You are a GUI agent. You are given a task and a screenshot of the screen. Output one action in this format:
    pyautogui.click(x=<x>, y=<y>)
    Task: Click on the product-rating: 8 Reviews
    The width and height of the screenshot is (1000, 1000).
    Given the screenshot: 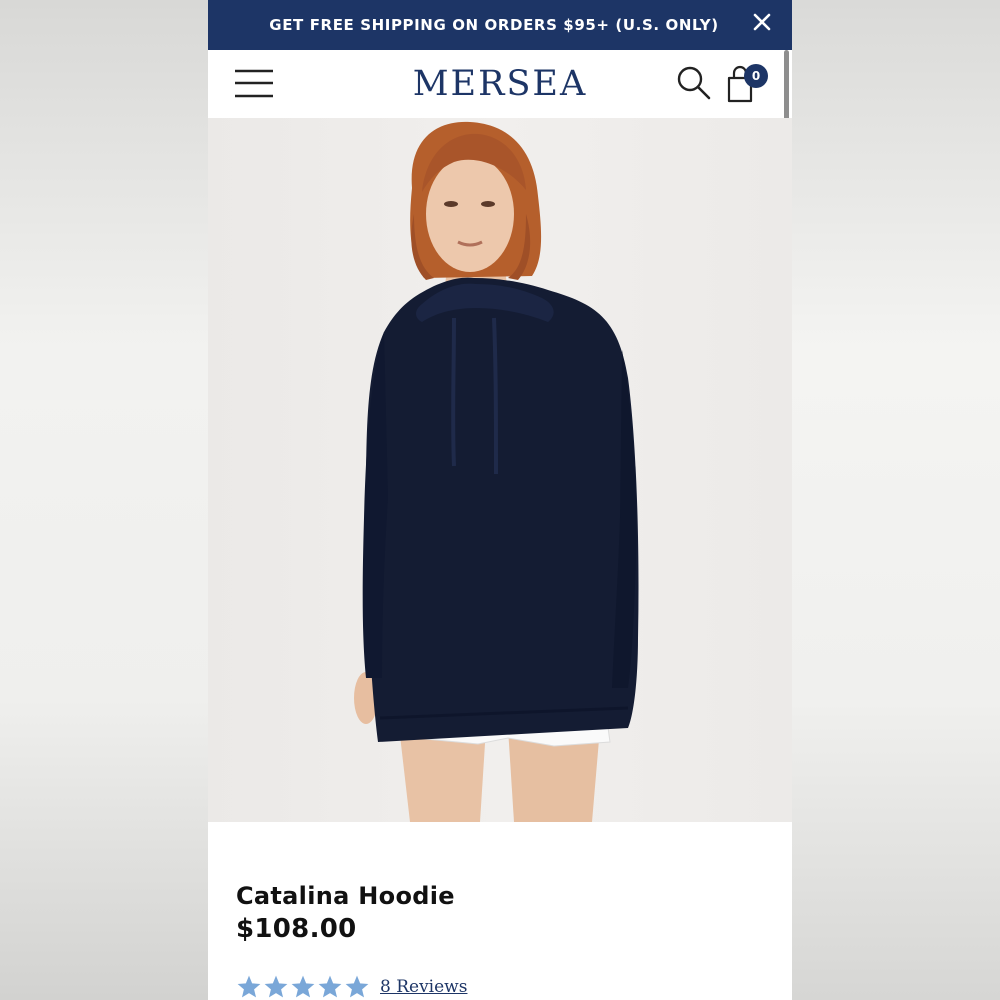 What is the action you would take?
    pyautogui.click(x=351, y=987)
    